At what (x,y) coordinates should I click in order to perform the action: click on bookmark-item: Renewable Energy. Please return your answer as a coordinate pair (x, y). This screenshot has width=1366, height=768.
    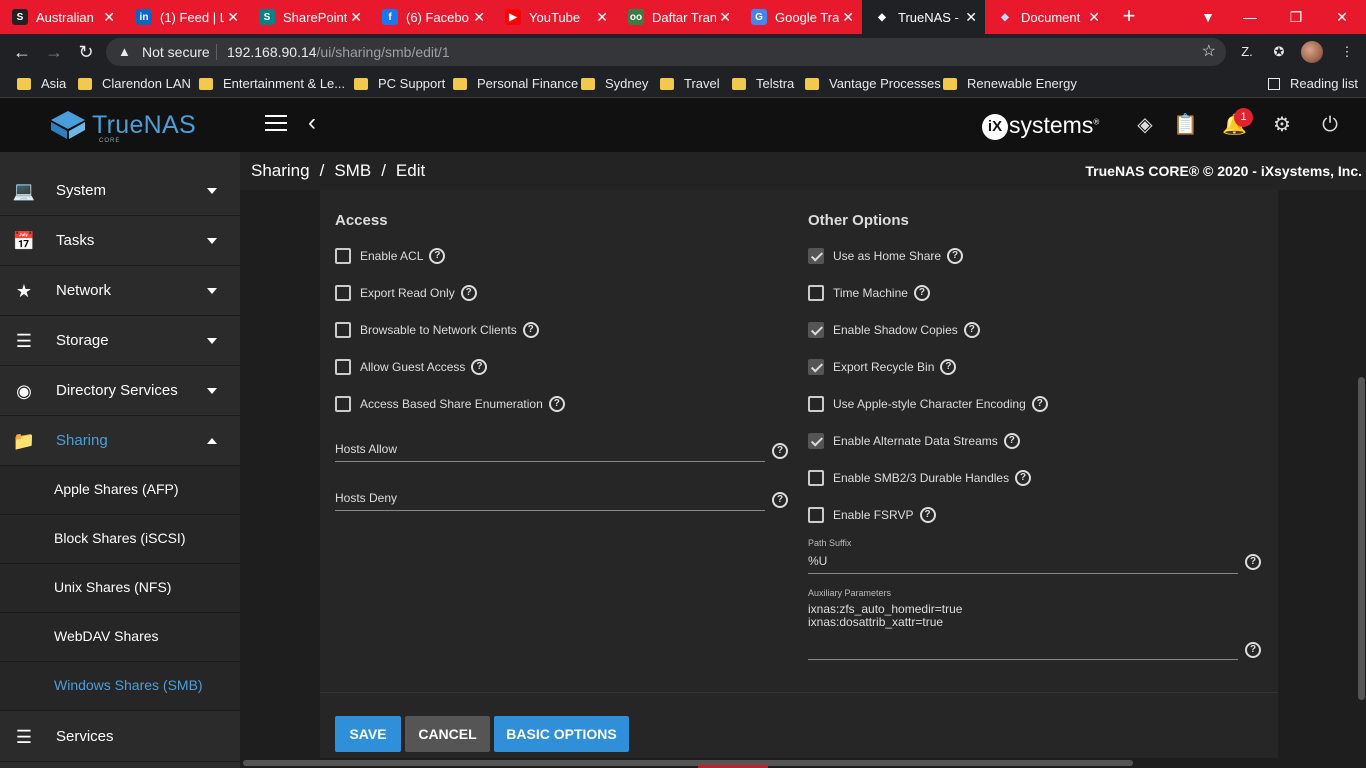
    Looking at the image, I should click on (1010, 83).